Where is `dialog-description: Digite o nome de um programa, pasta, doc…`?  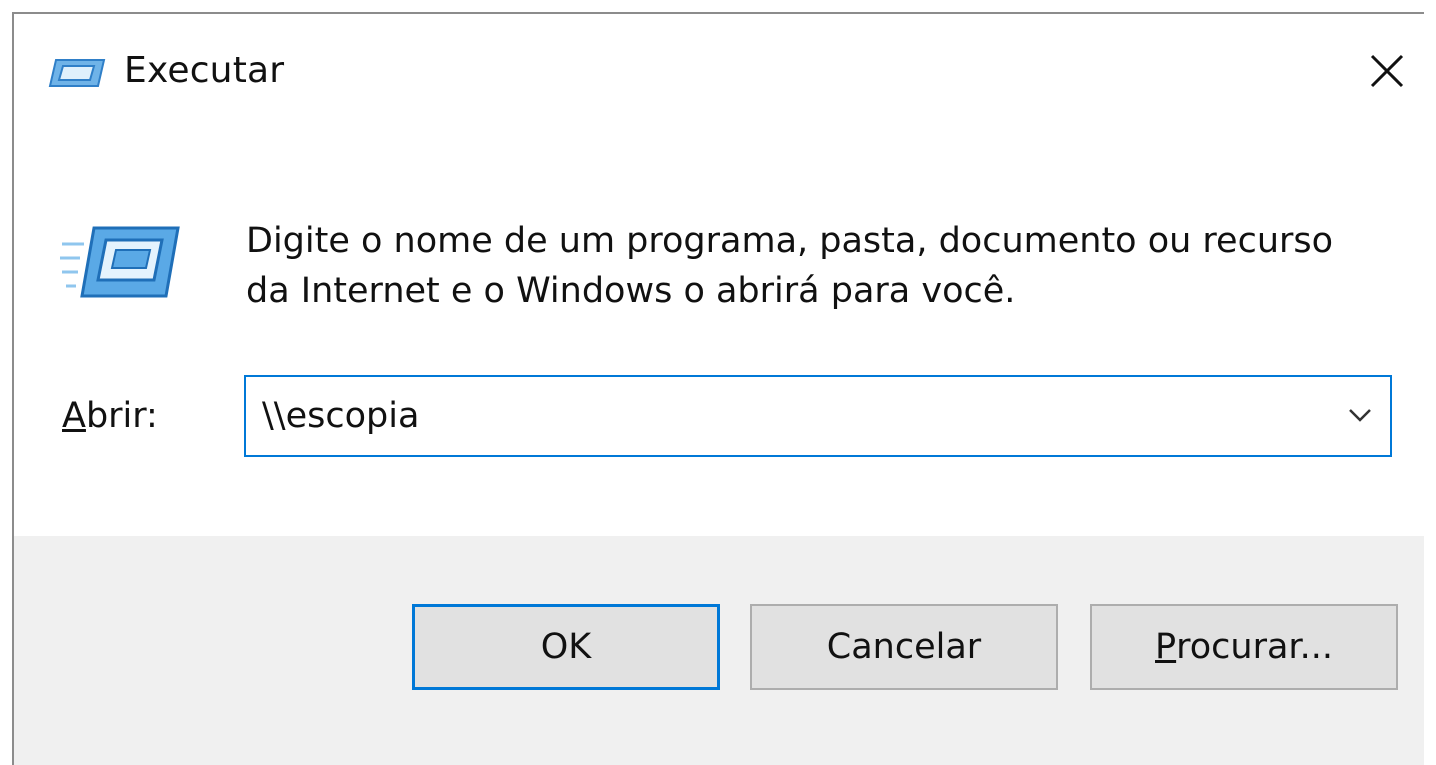
dialog-description: Digite o nome de um programa, pasta, doc… is located at coordinates (790, 266).